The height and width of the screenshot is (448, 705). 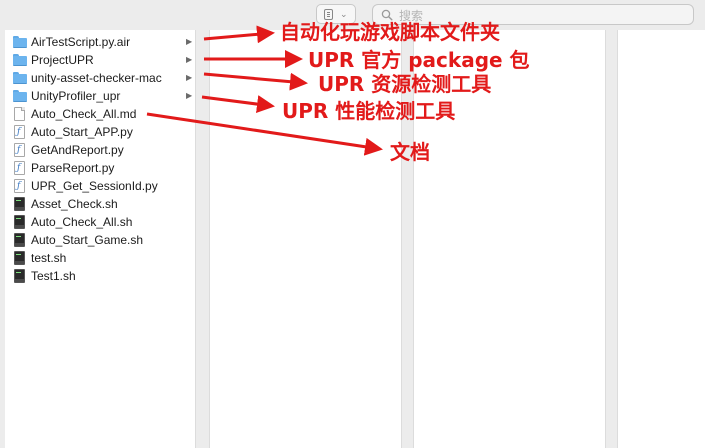 What do you see at coordinates (255, 81) in the screenshot?
I see `arrow-asset-checker` at bounding box center [255, 81].